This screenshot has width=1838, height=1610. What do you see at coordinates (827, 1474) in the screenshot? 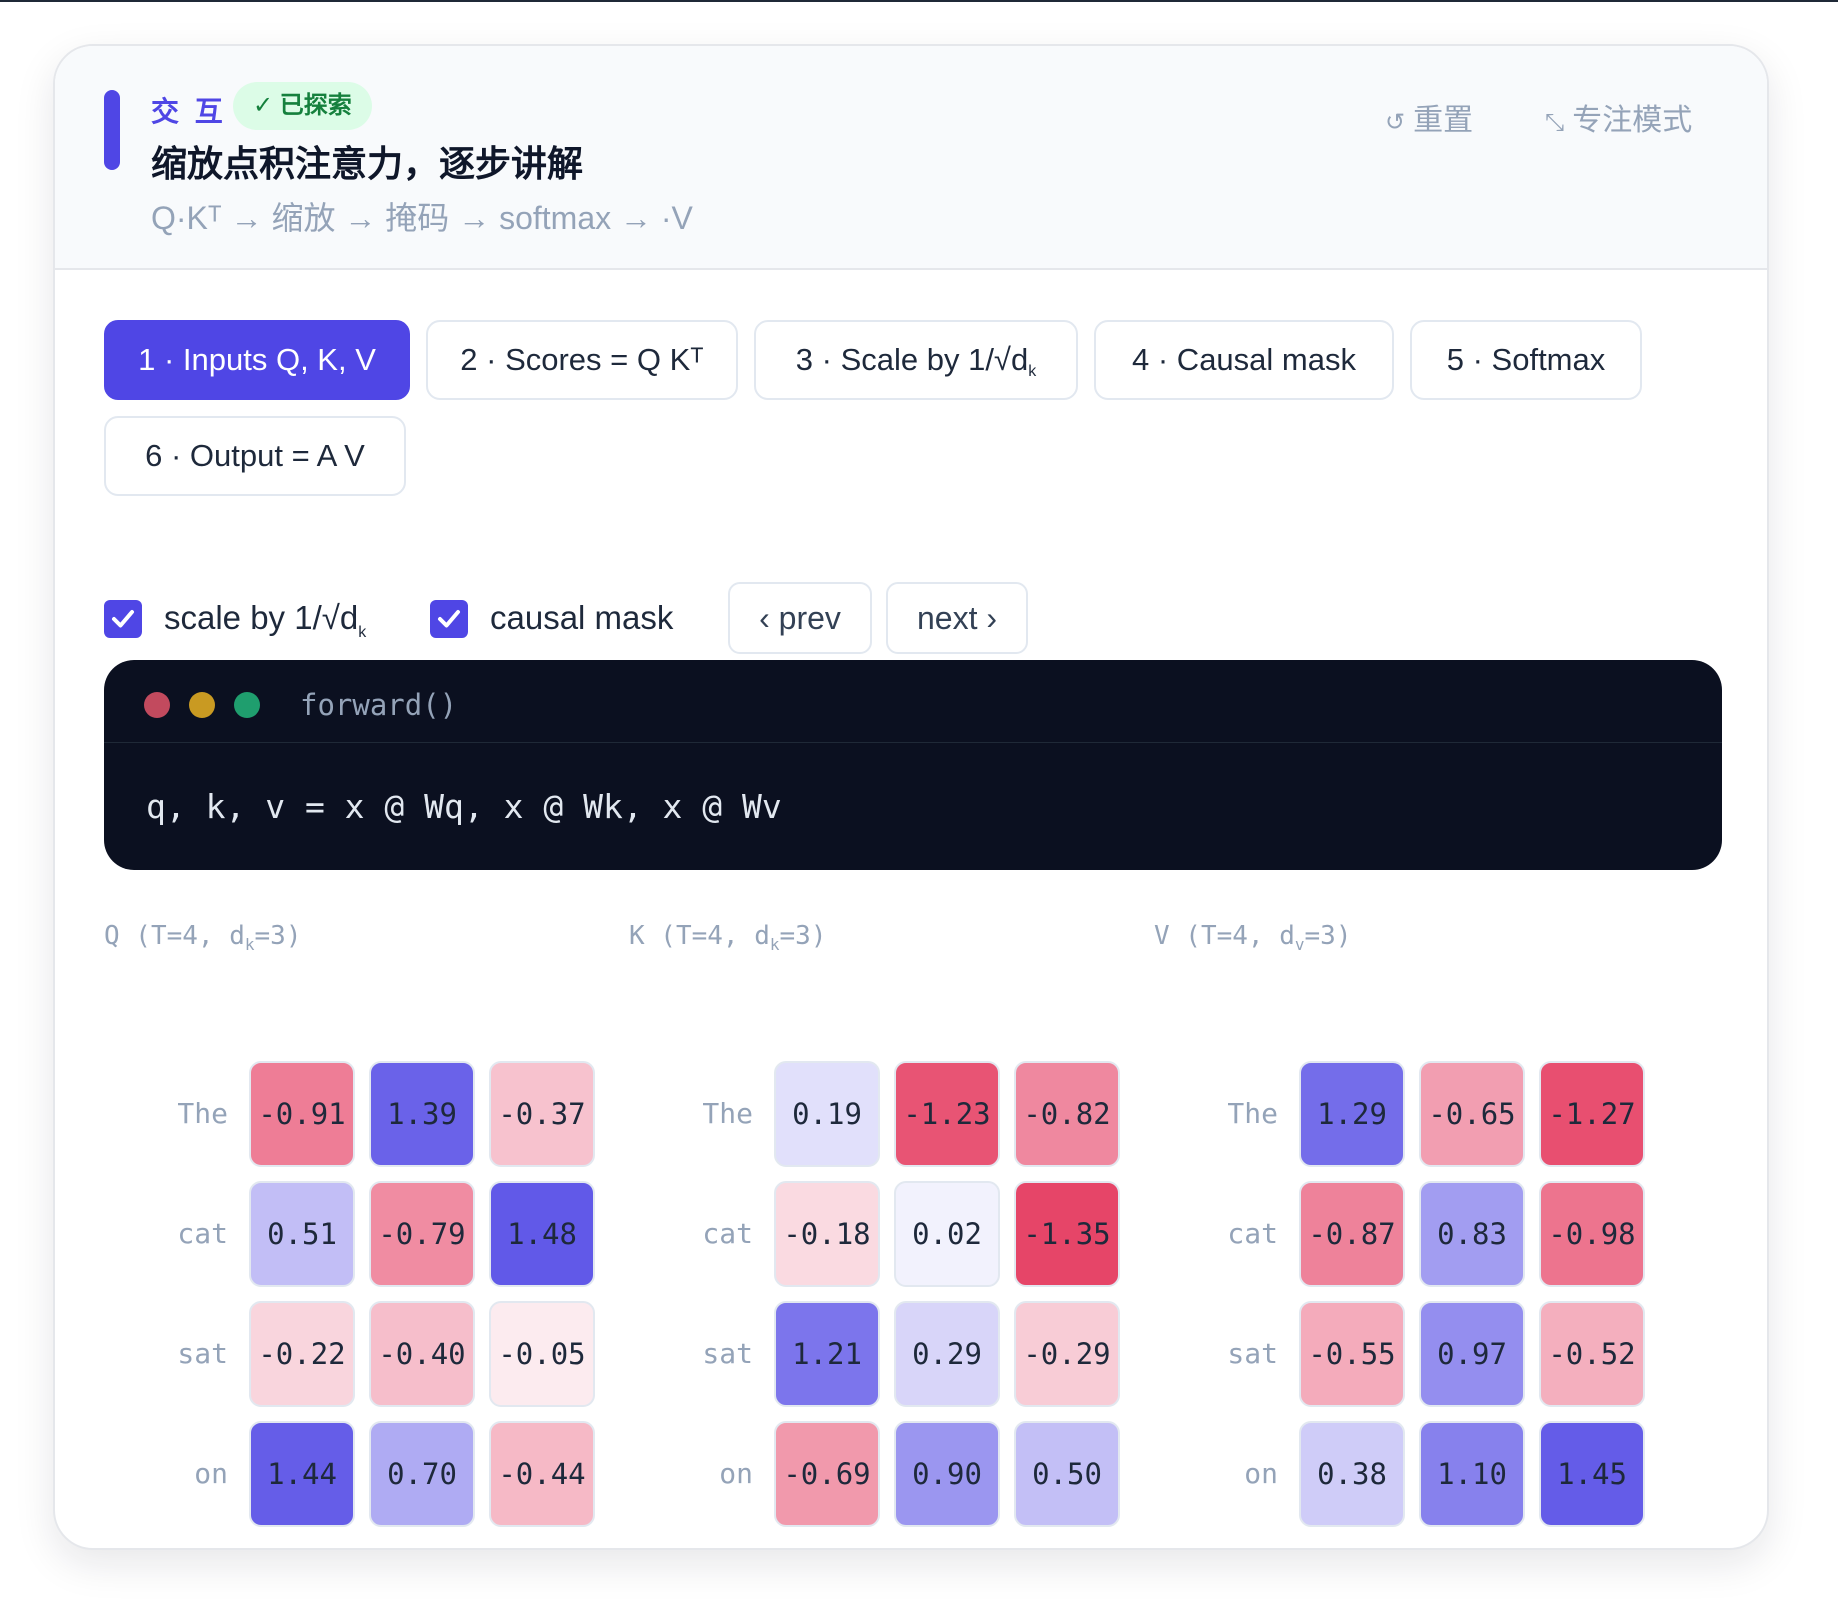
I see `matrix-cell: -0.69` at bounding box center [827, 1474].